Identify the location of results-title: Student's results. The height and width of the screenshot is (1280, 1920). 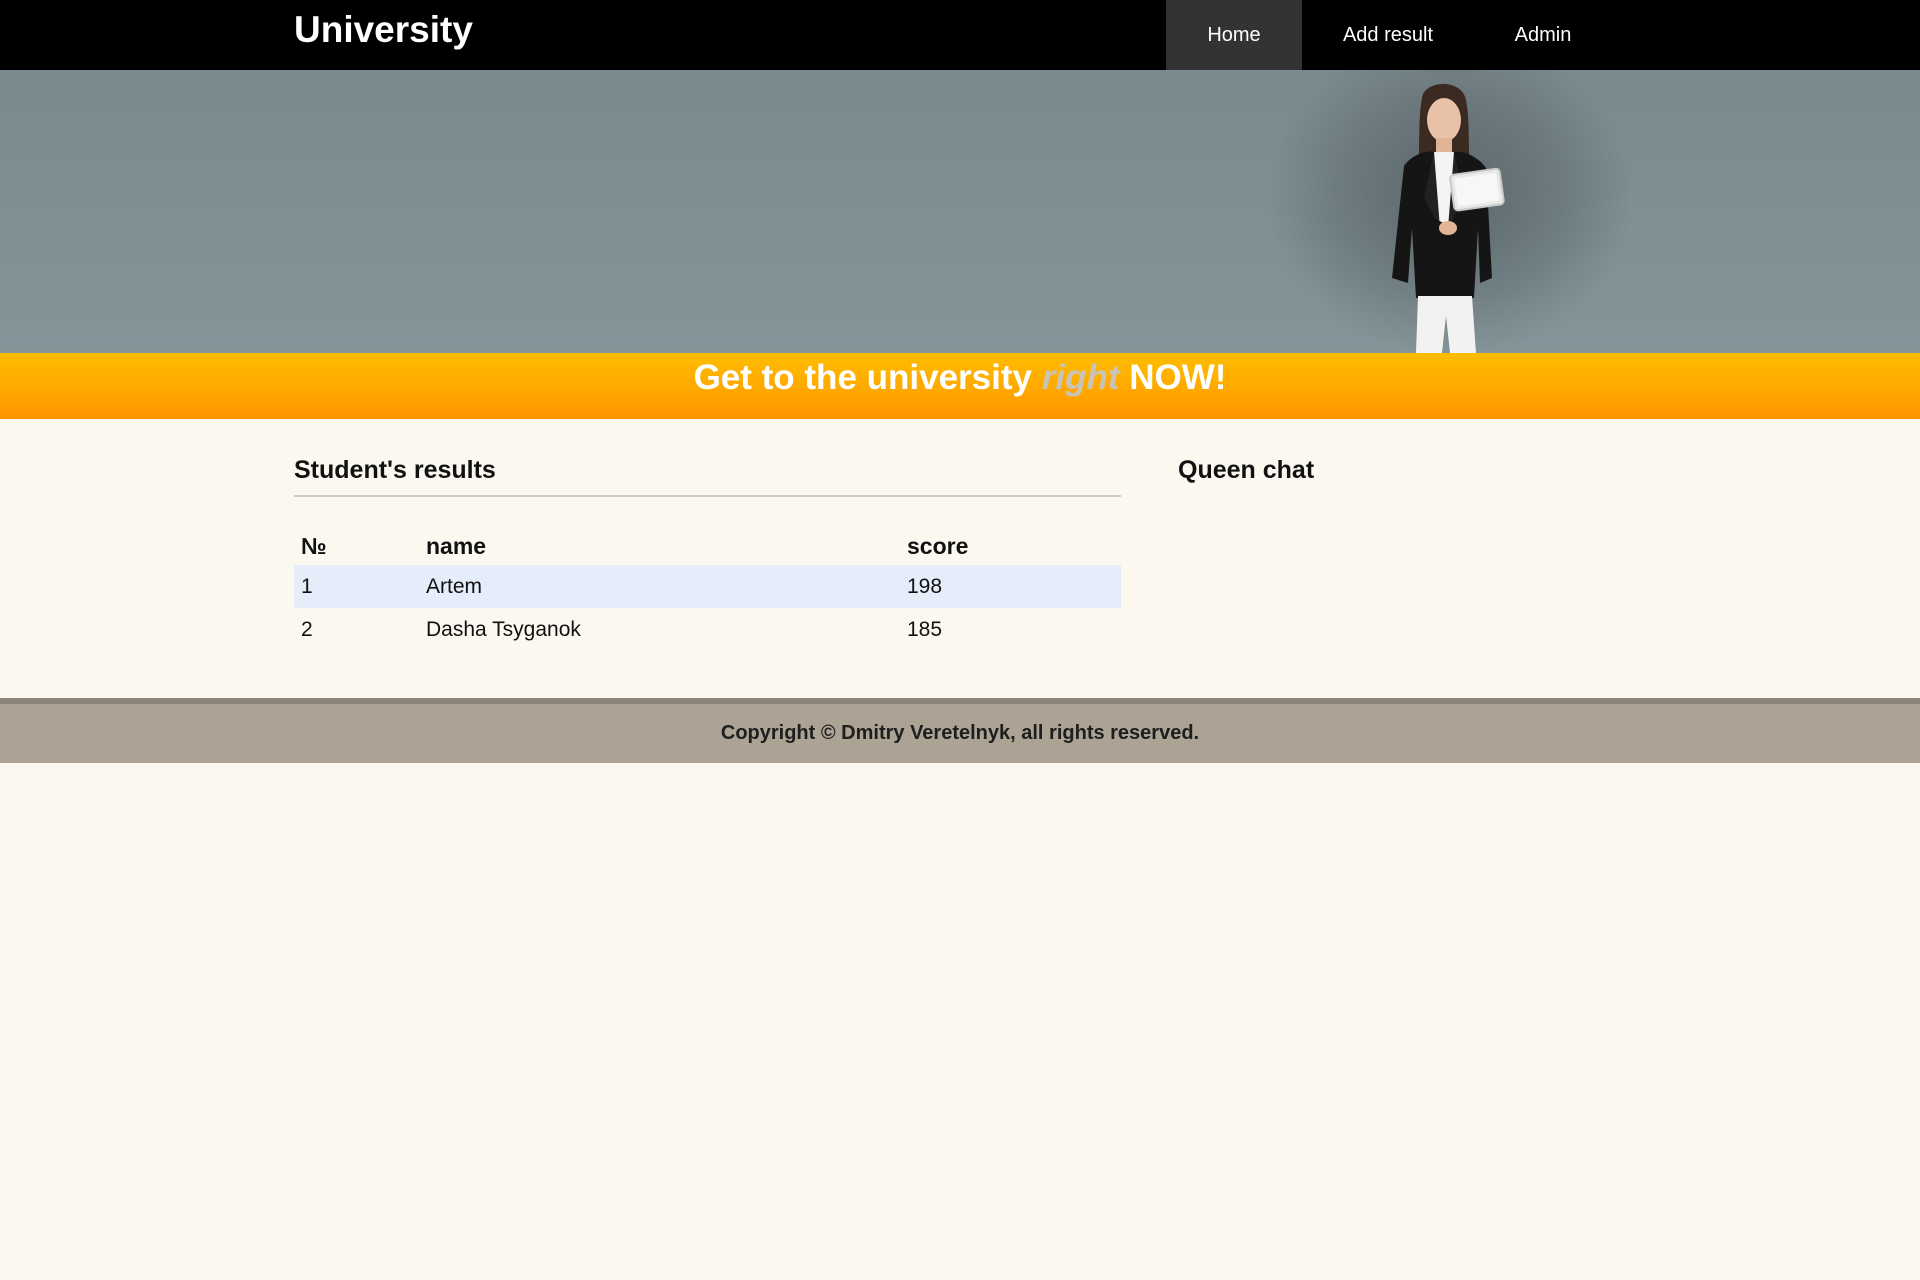
(707, 475).